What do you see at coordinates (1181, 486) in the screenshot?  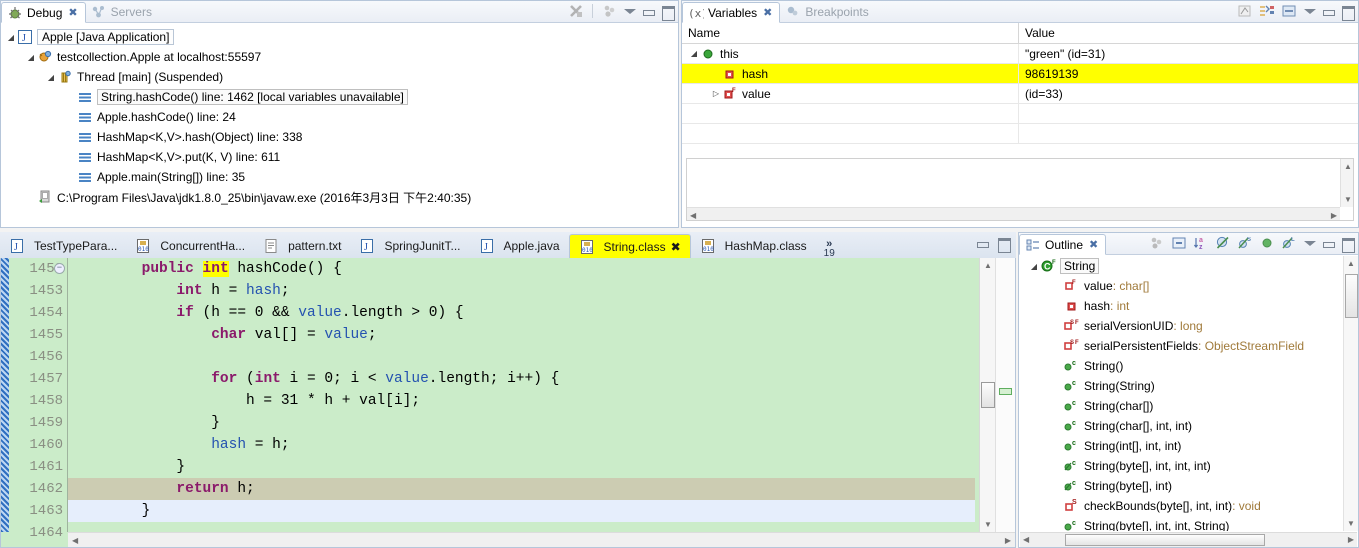 I see `outline-item: c String(byte[], int)` at bounding box center [1181, 486].